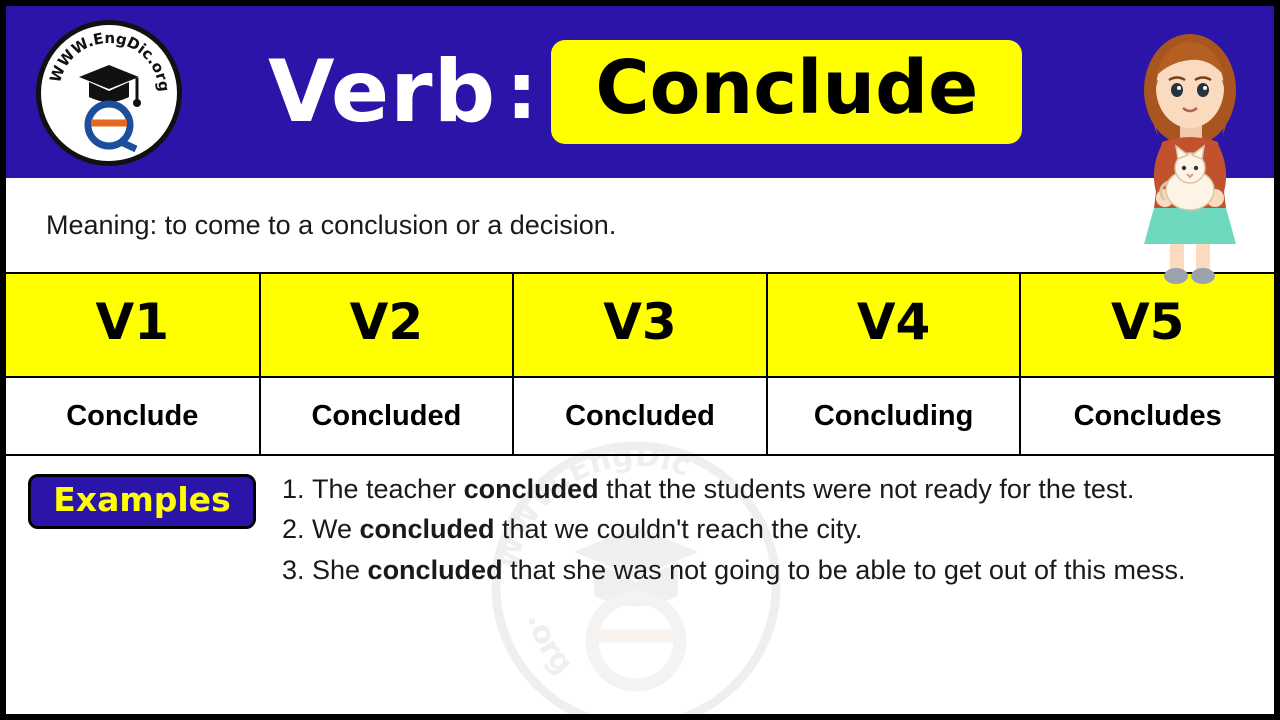 This screenshot has width=1280, height=720. I want to click on girl-with-cat-illustration, so click(1190, 159).